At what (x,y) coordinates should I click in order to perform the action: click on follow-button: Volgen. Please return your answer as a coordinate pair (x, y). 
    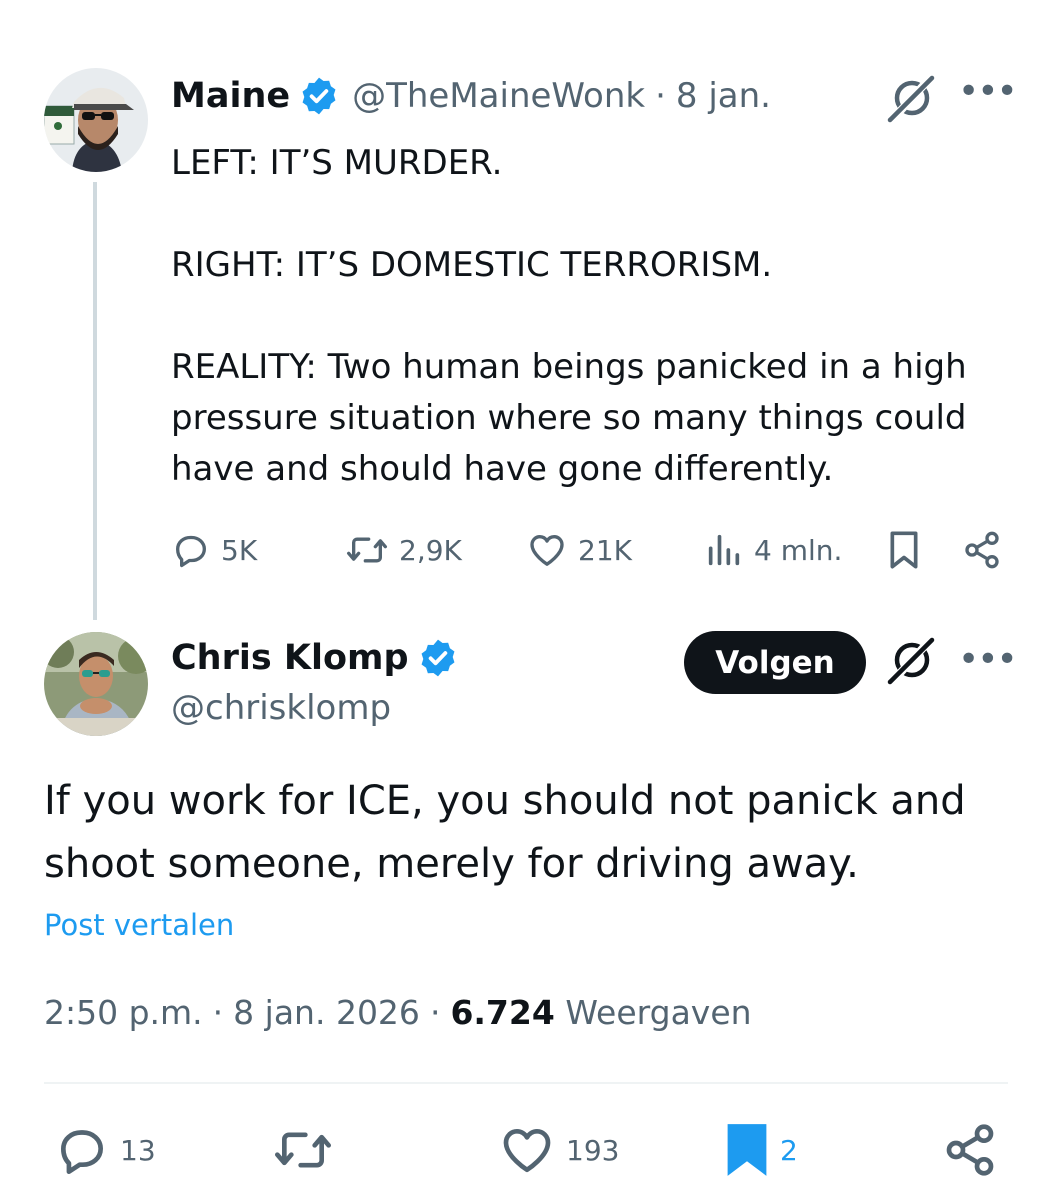
    Looking at the image, I should click on (775, 662).